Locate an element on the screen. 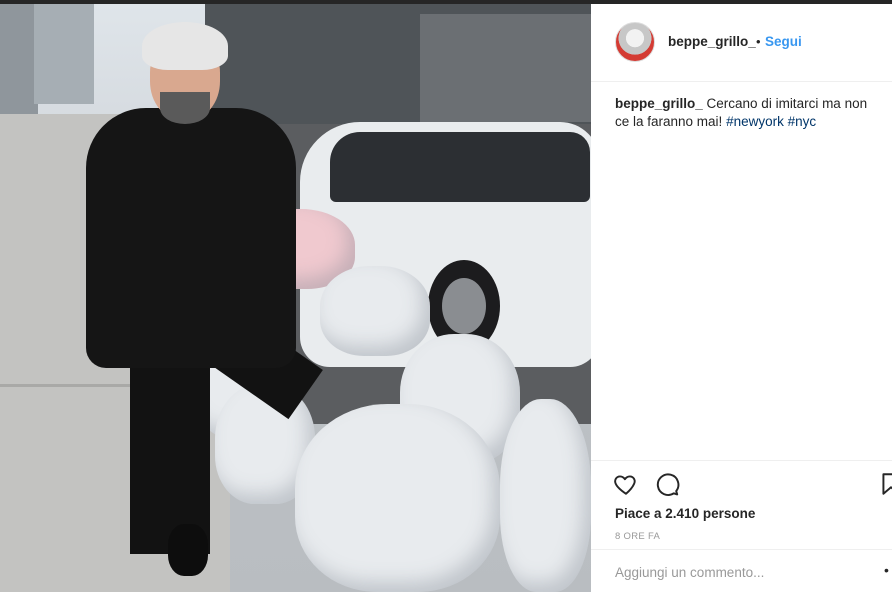 This screenshot has height=593, width=892. man-jacket is located at coordinates (191, 238).